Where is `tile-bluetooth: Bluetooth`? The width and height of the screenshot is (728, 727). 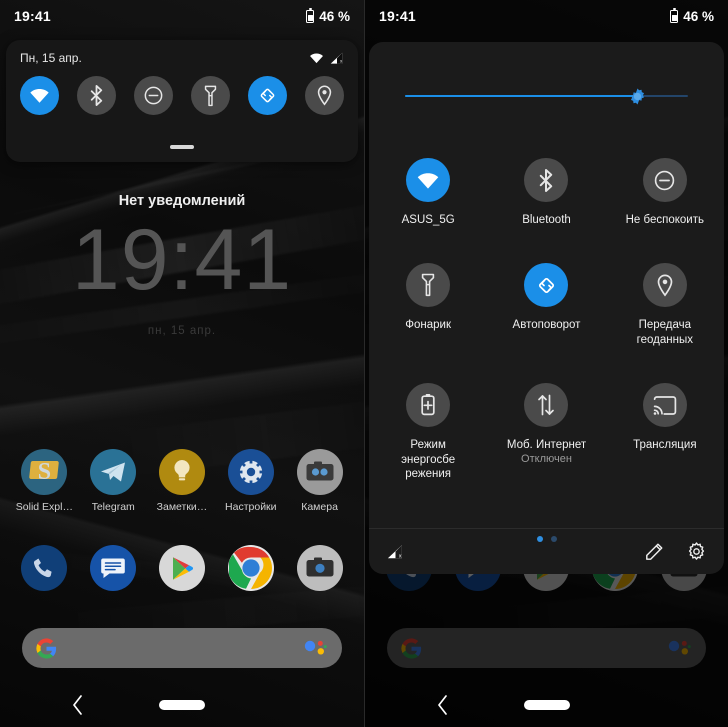
tile-bluetooth: Bluetooth is located at coordinates (546, 192).